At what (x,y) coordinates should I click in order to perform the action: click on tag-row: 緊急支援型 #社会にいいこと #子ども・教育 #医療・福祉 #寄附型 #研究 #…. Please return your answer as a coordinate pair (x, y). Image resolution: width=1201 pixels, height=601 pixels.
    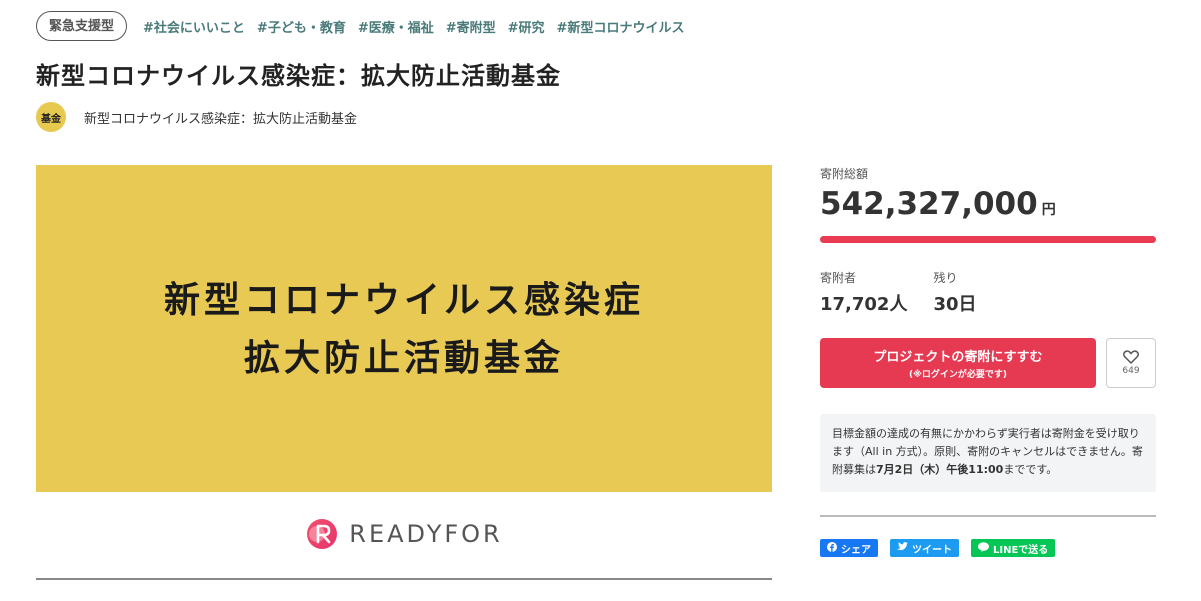
    Looking at the image, I should click on (366, 26).